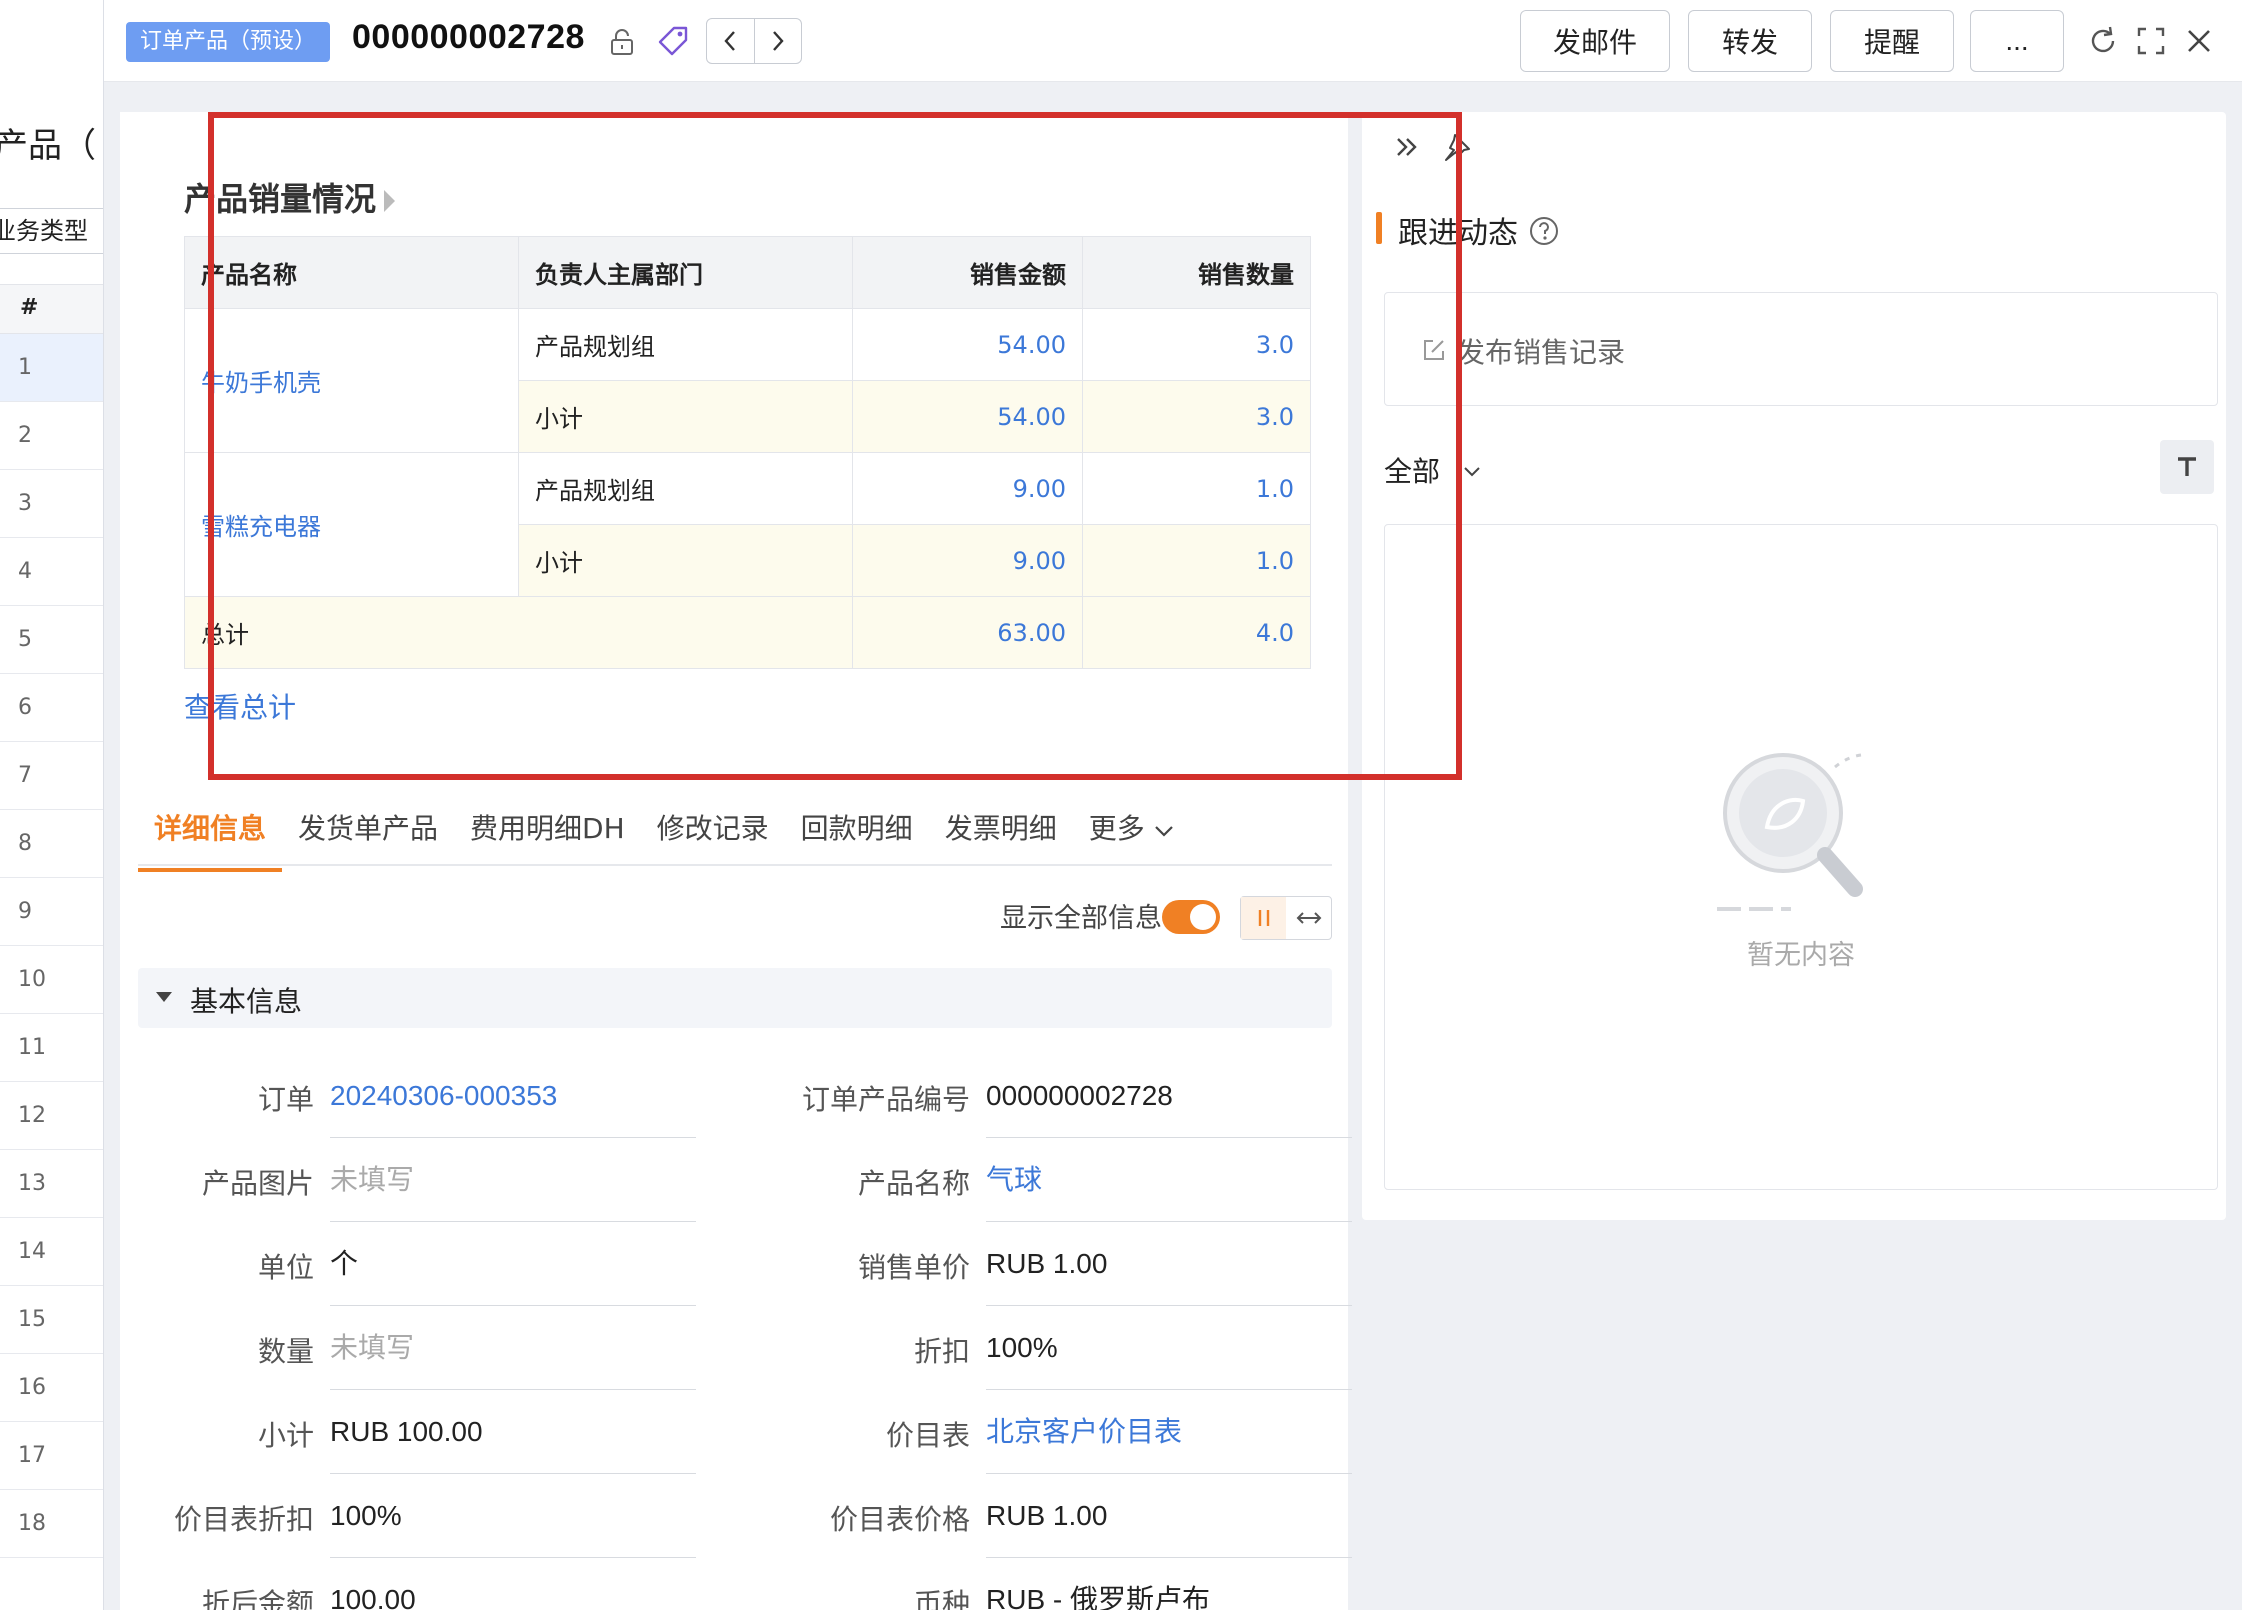  Describe the element at coordinates (51, 1456) in the screenshot. I see `list-row-number: 17` at that location.